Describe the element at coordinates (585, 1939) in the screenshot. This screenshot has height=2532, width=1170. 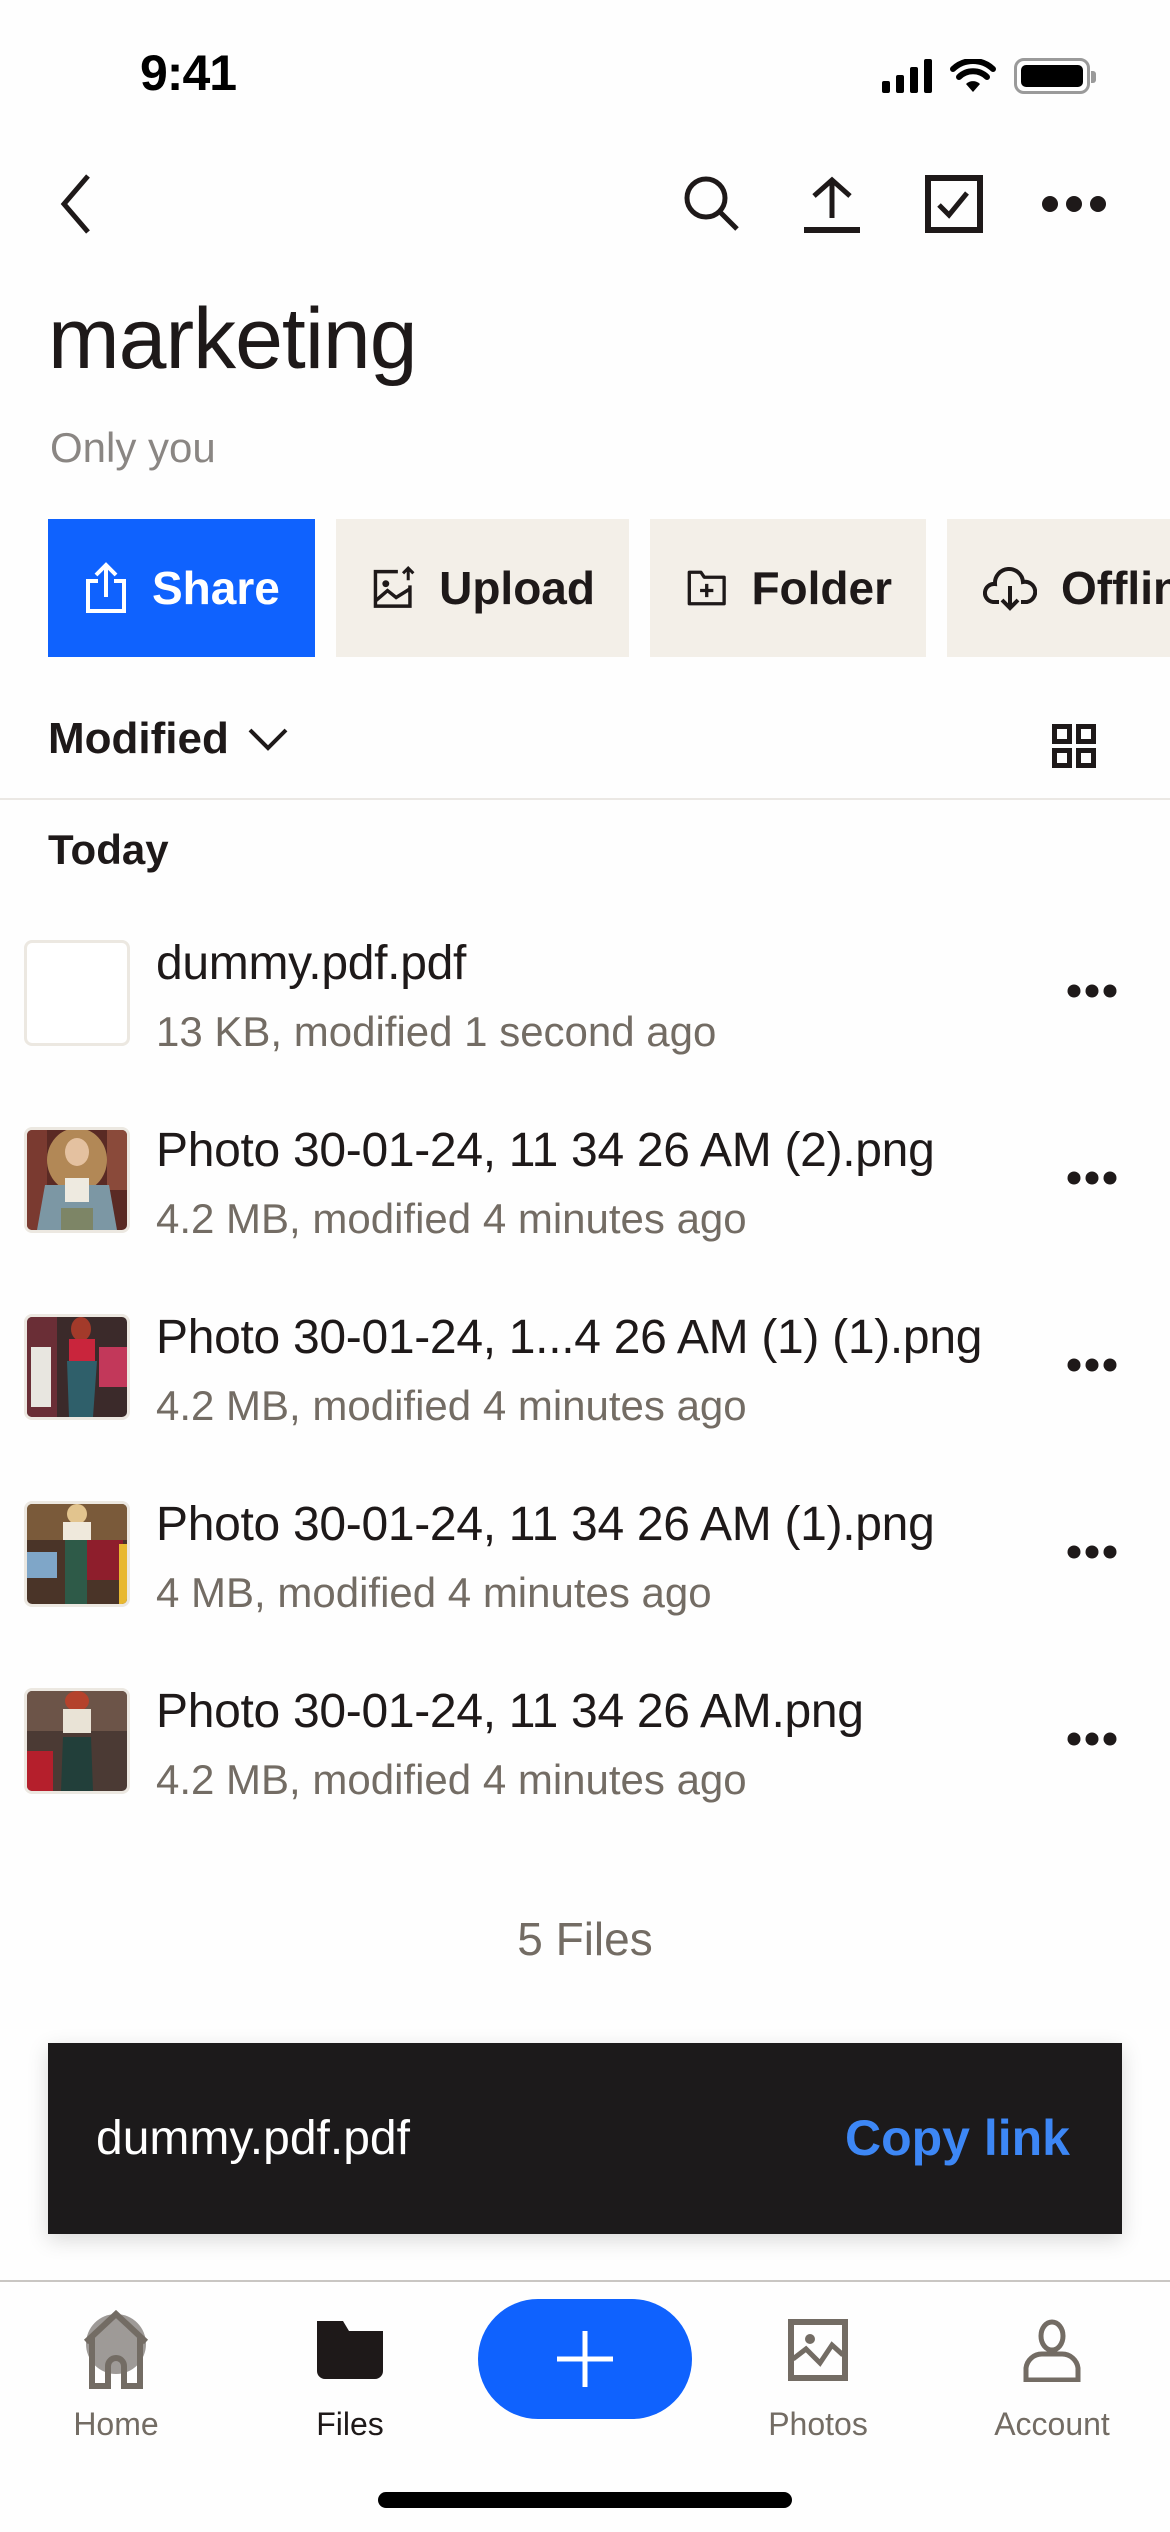
I see `file-count: 5 Files` at that location.